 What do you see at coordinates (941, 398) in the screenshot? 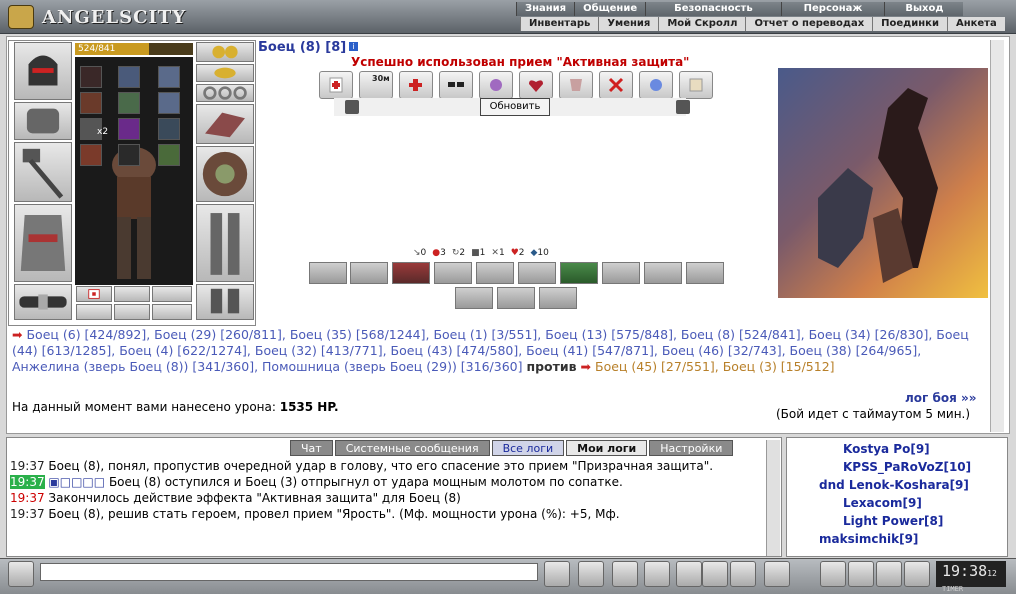
I see `battle-log-link: лог боя »»` at bounding box center [941, 398].